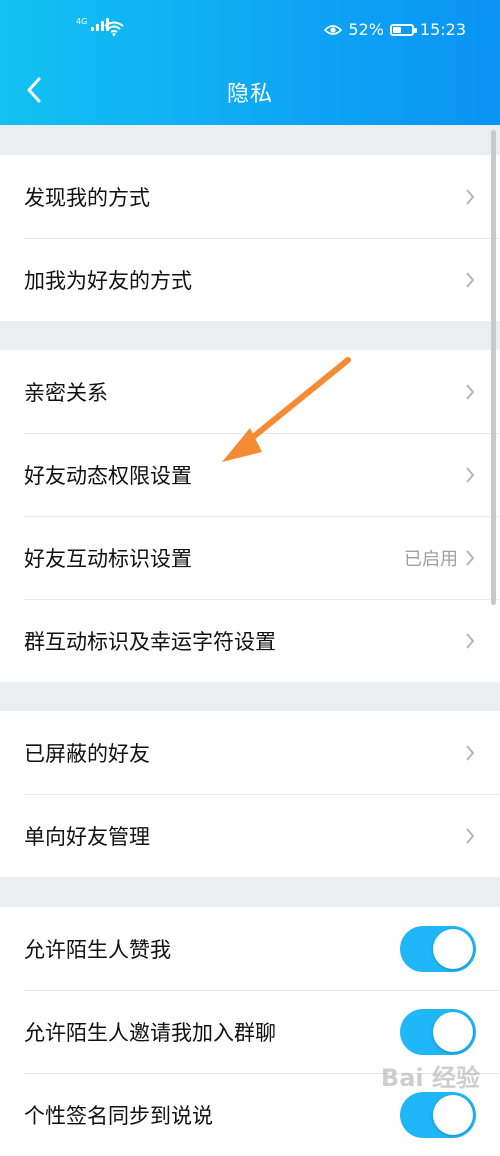  What do you see at coordinates (493, 367) in the screenshot?
I see `scrollbar` at bounding box center [493, 367].